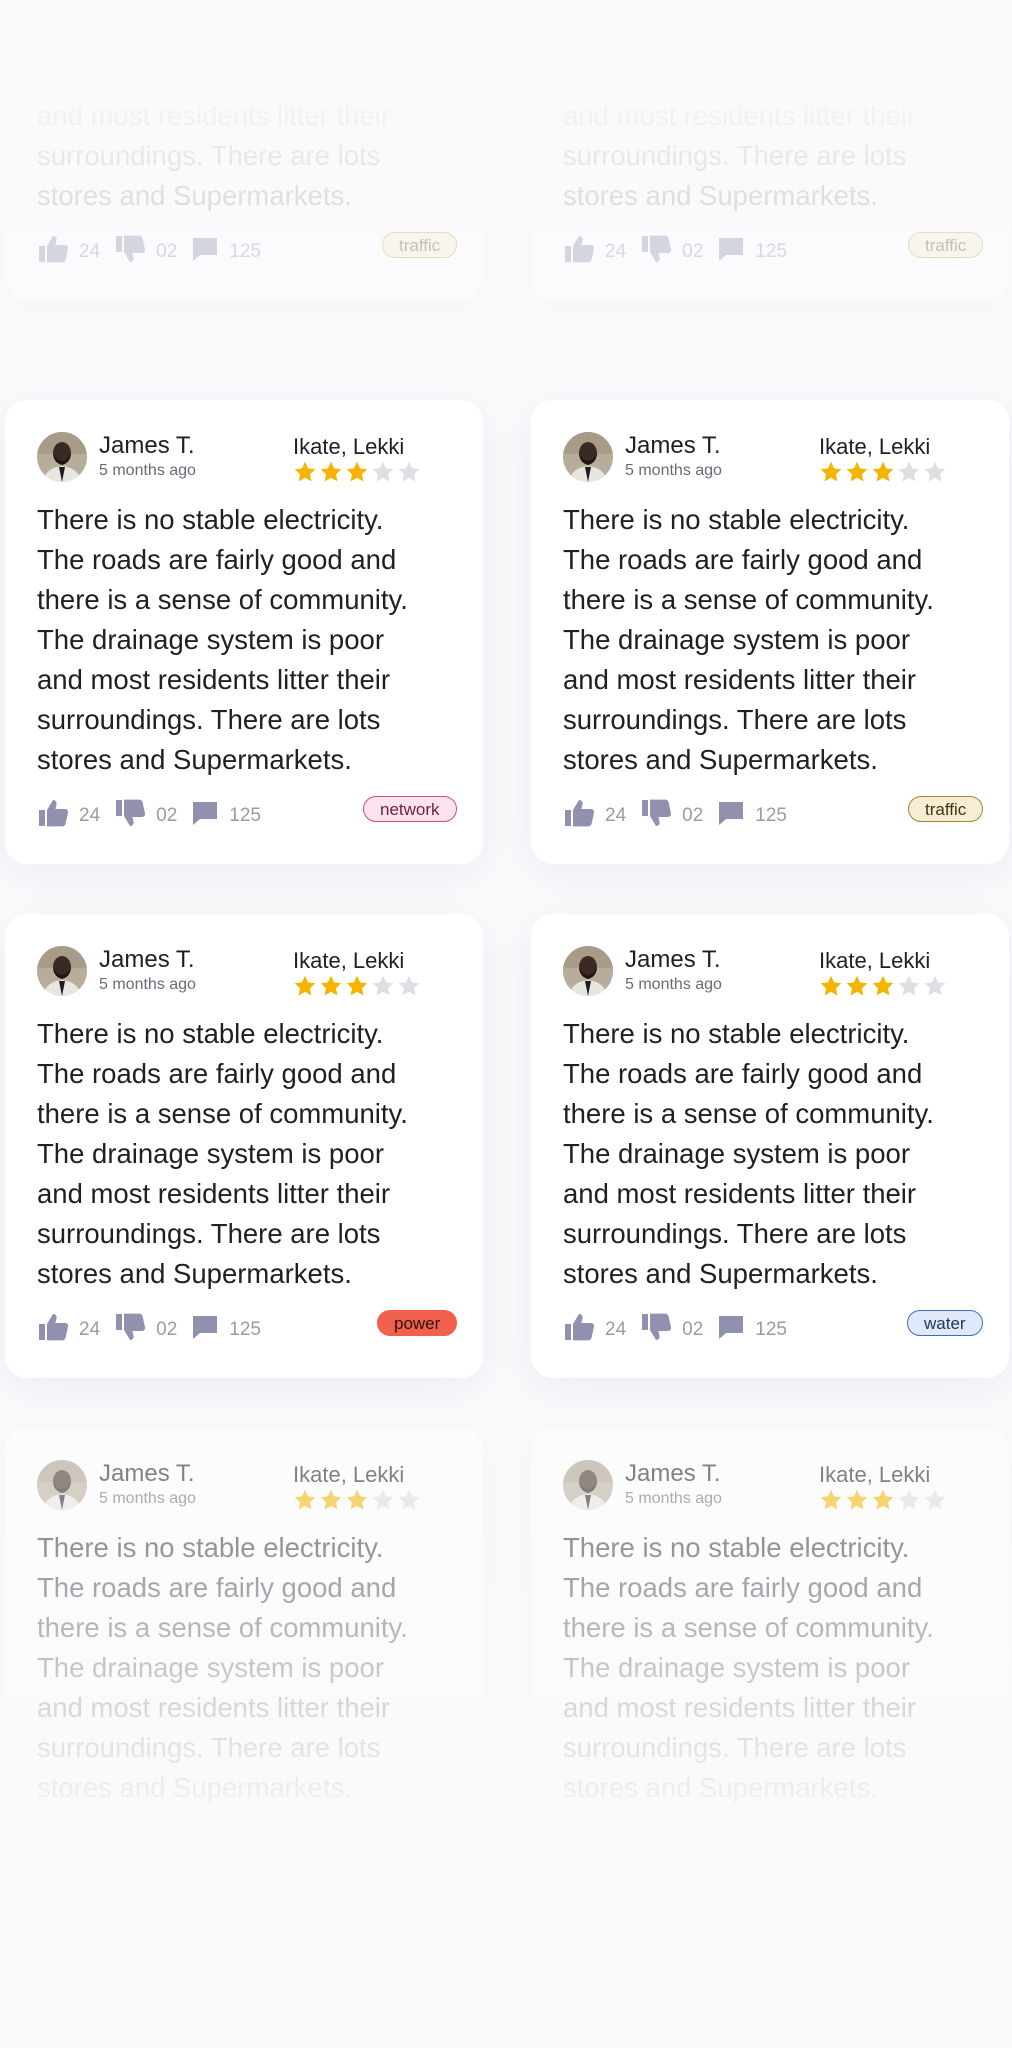 The width and height of the screenshot is (1012, 2048). What do you see at coordinates (909, 987) in the screenshot?
I see `star-empty-icon` at bounding box center [909, 987].